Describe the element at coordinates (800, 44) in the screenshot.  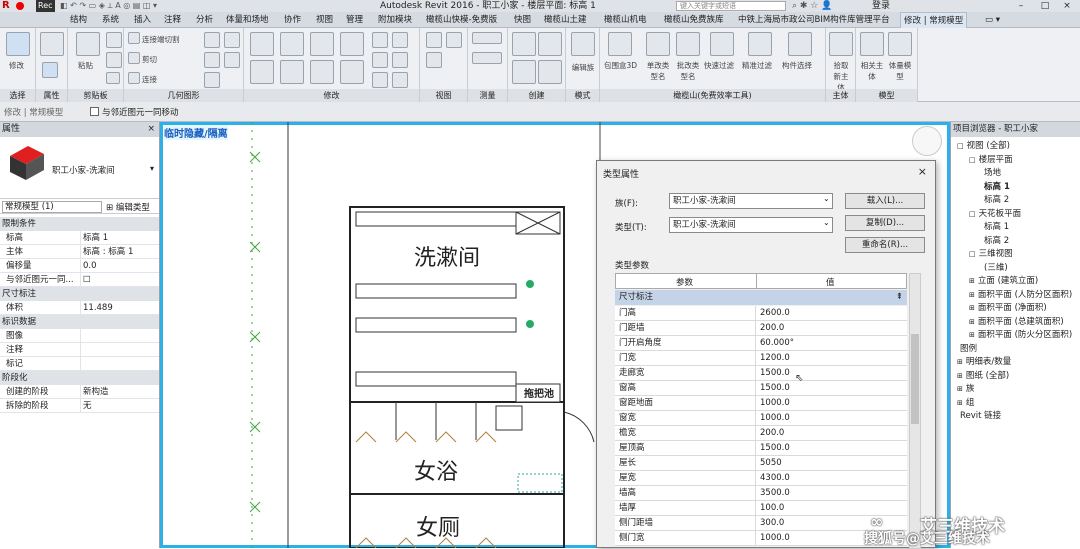
I see `member-select-icon` at that location.